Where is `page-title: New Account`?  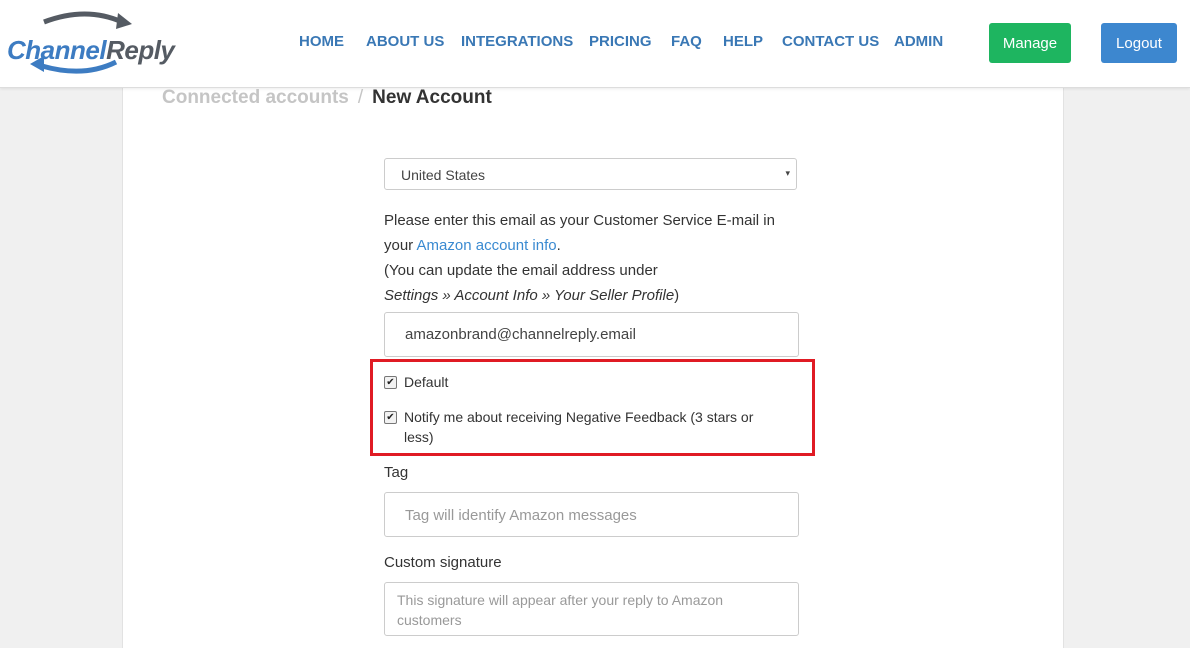
page-title: New Account is located at coordinates (432, 97).